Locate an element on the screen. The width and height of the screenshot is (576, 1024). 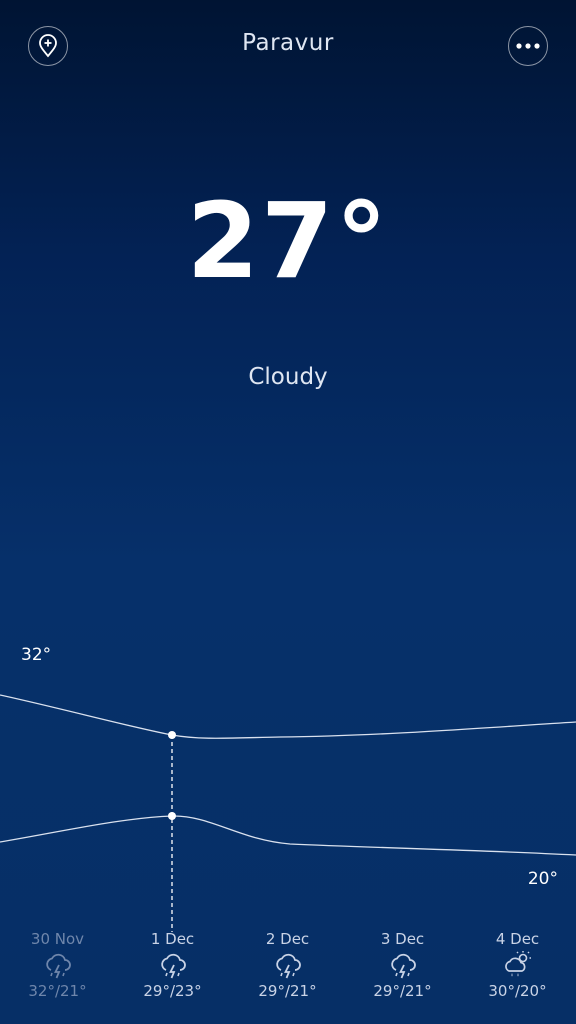
forecast-day-3dec: 3 Dec 29°/21° is located at coordinates (402, 965).